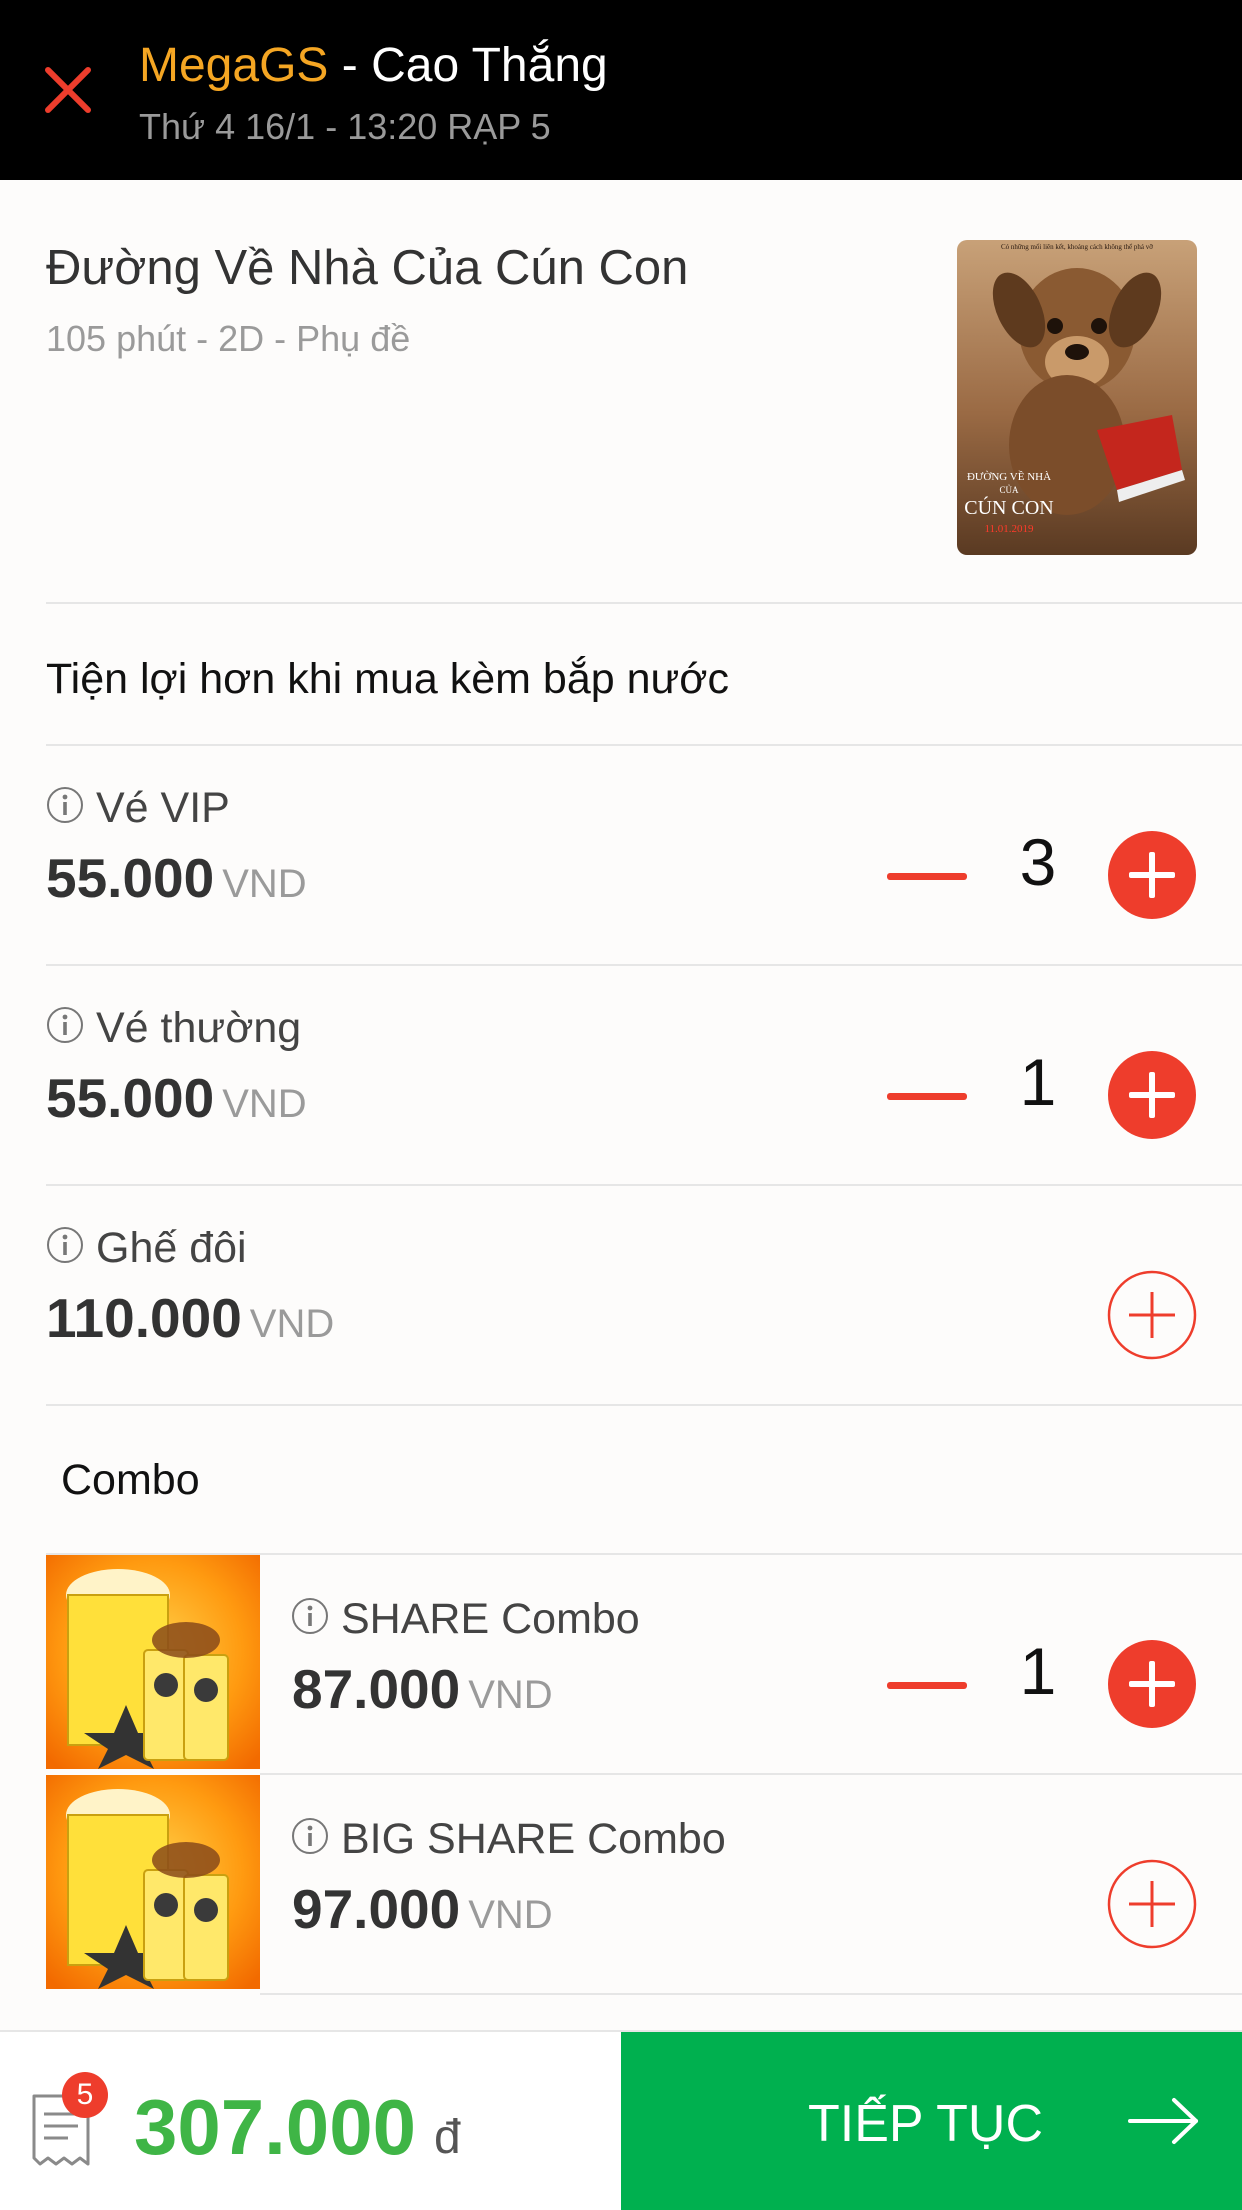 The image size is (1242, 2210). I want to click on continue-button: TIẾP TỤC, so click(931, 2121).